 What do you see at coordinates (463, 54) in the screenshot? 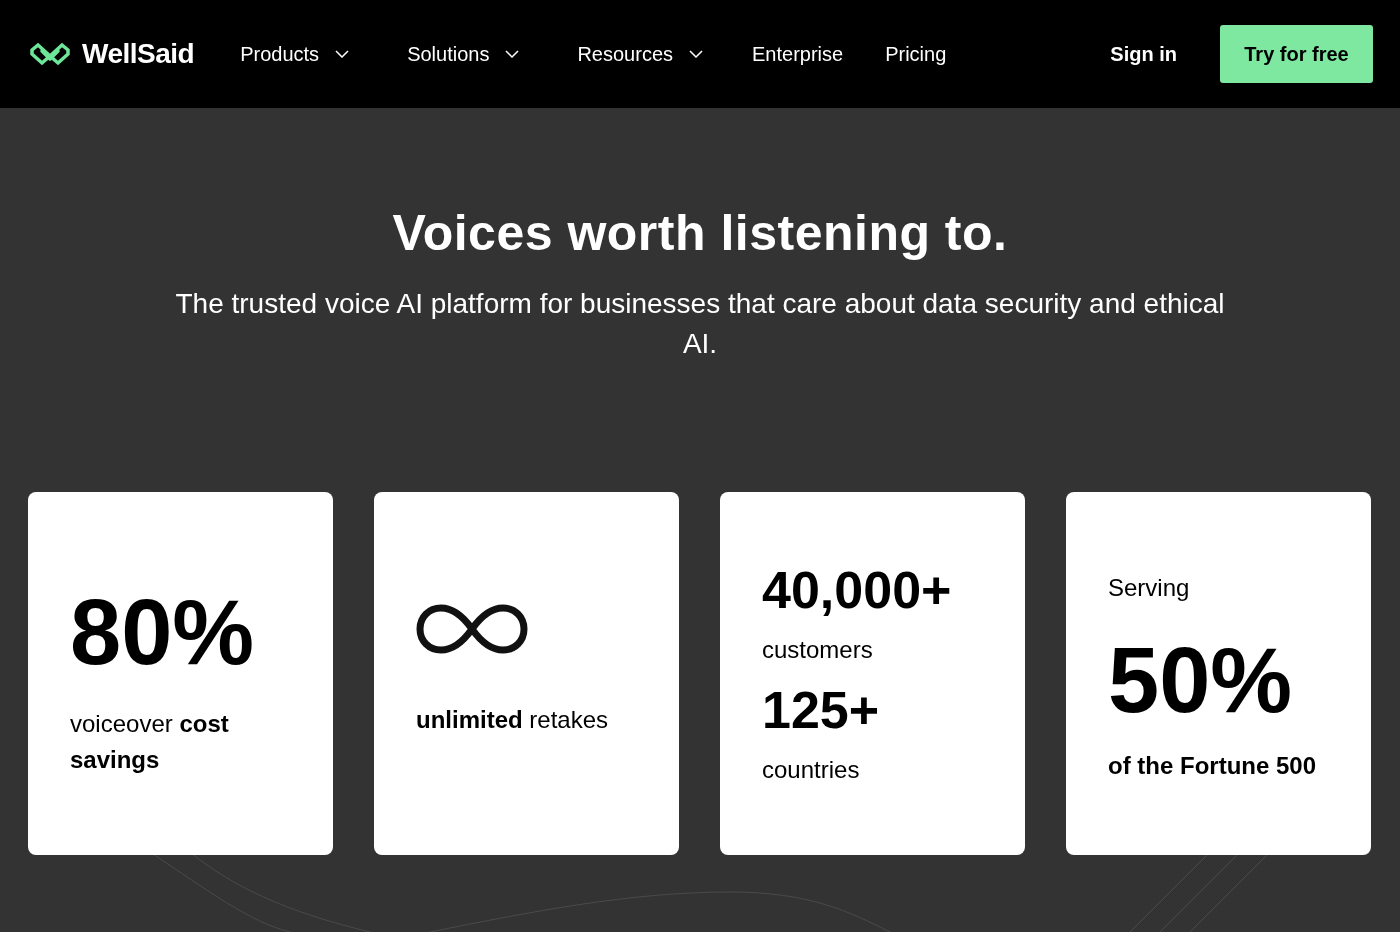
I see `nav-link: Solutions` at bounding box center [463, 54].